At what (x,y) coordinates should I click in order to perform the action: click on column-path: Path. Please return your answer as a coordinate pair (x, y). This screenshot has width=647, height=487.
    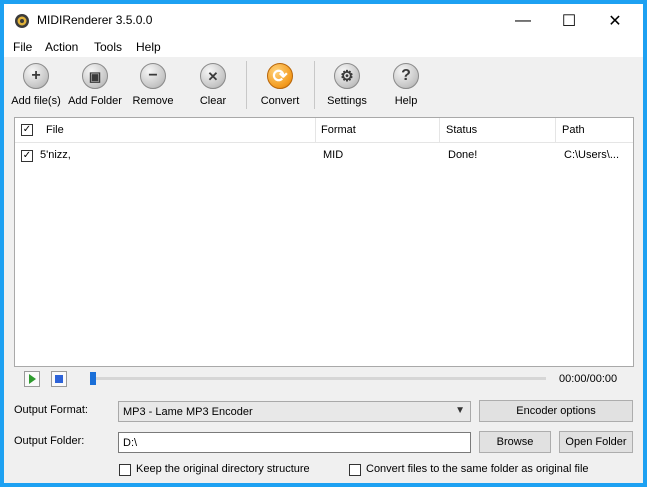
    Looking at the image, I should click on (573, 130).